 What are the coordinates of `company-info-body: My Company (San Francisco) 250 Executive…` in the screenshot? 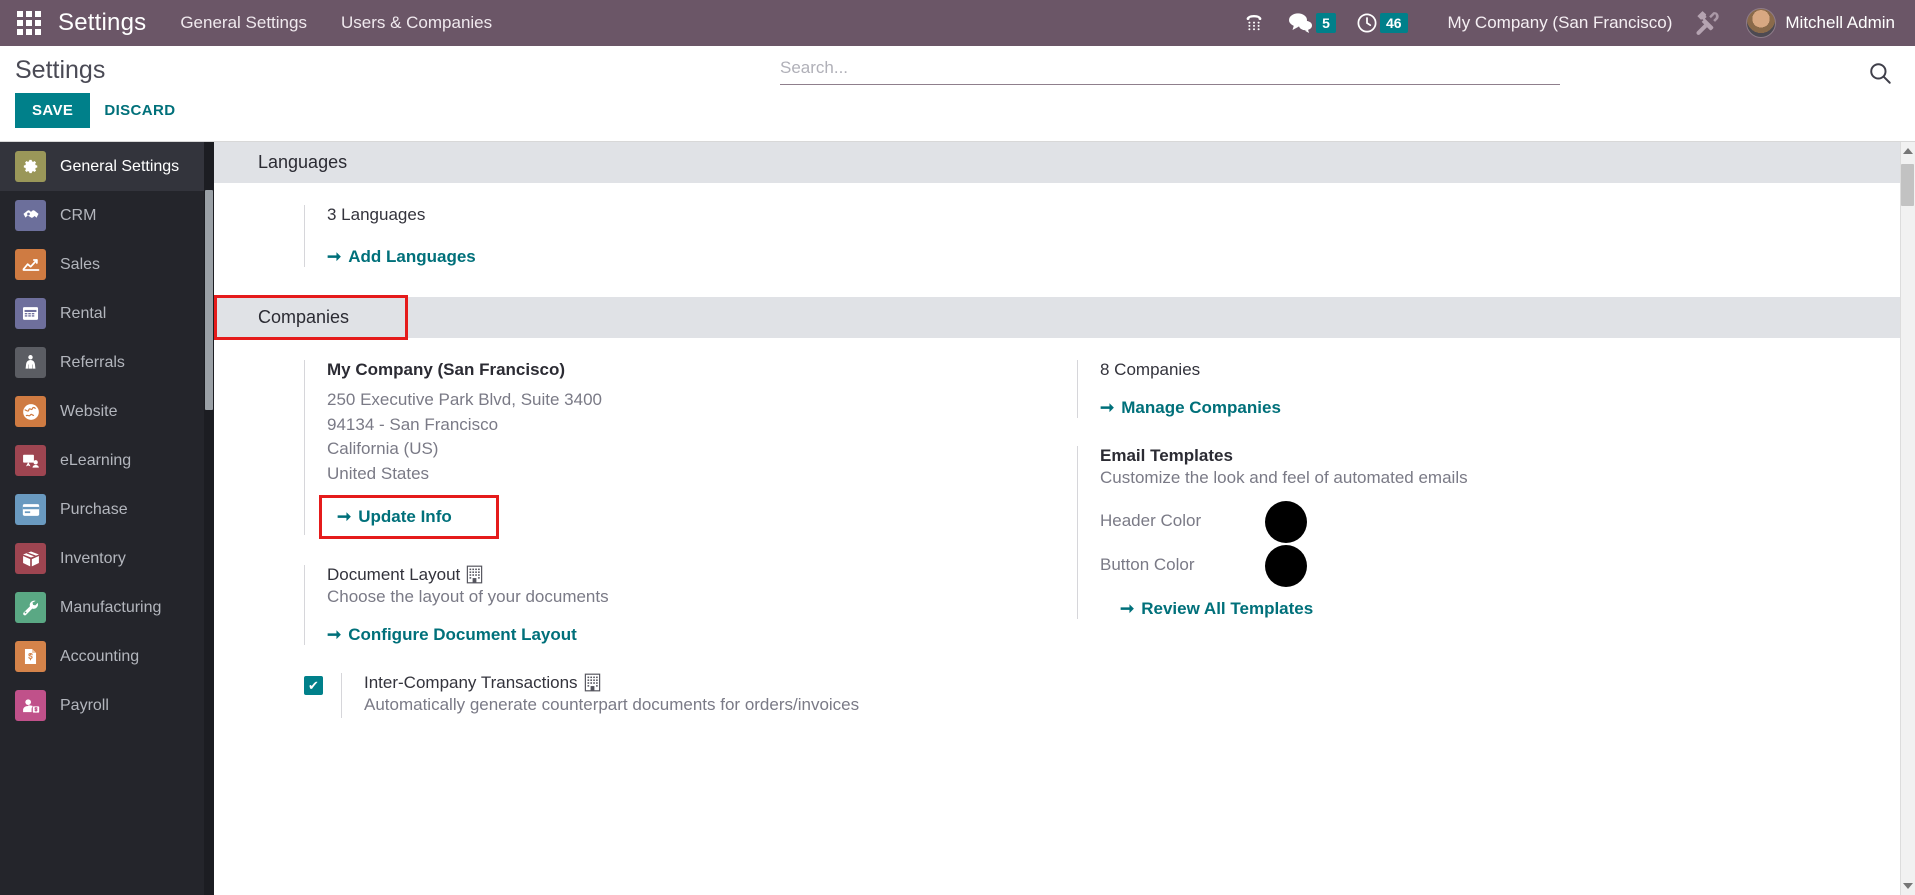 It's located at (688, 449).